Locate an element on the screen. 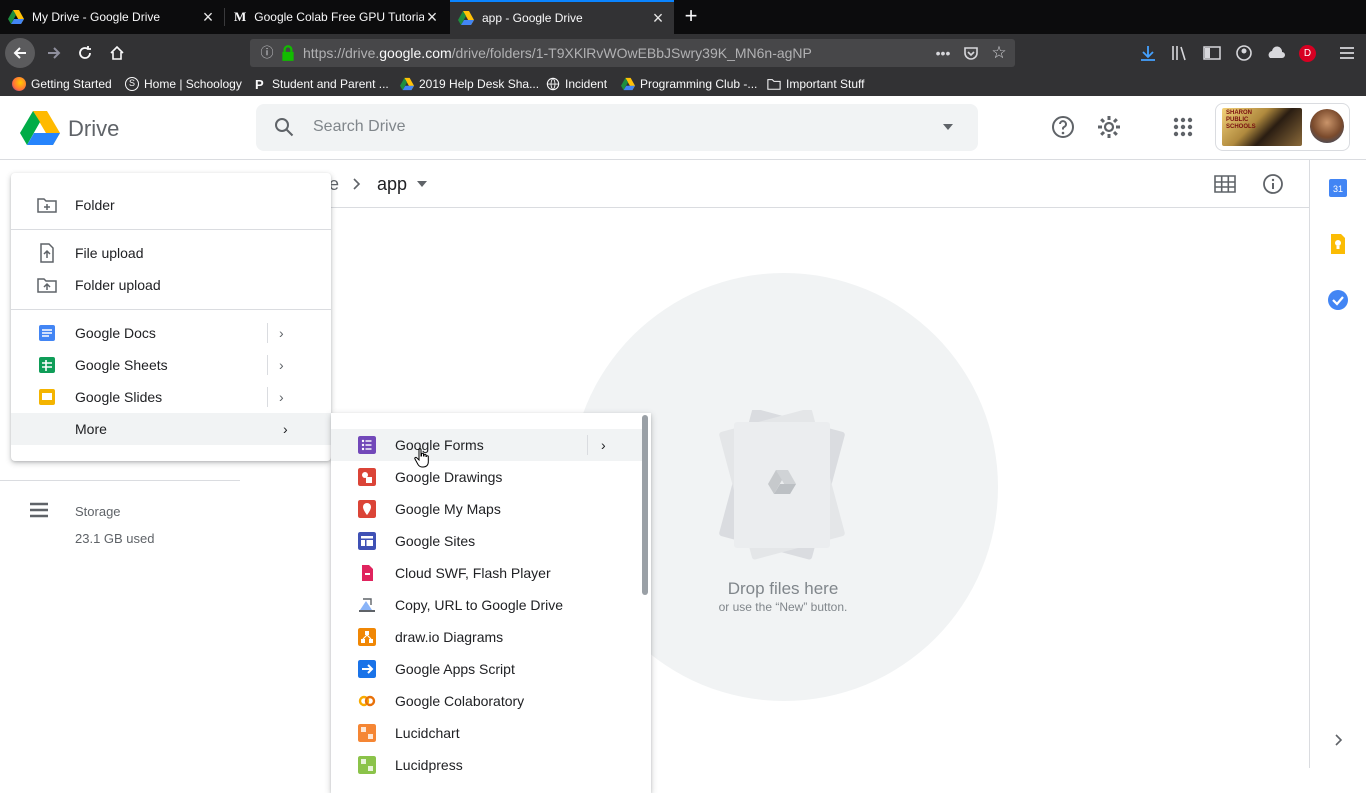 Image resolution: width=1366 pixels, height=793 pixels. submenu-item-cloud-swf: Cloud SWF, Flash Player is located at coordinates (487, 573).